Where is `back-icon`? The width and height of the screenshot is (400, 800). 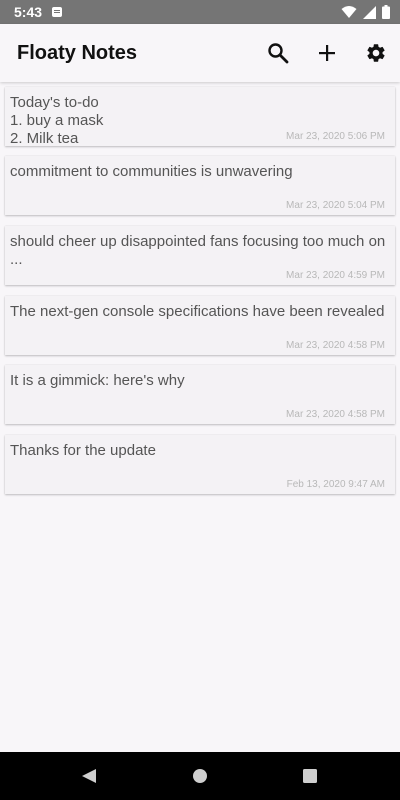 back-icon is located at coordinates (89, 776).